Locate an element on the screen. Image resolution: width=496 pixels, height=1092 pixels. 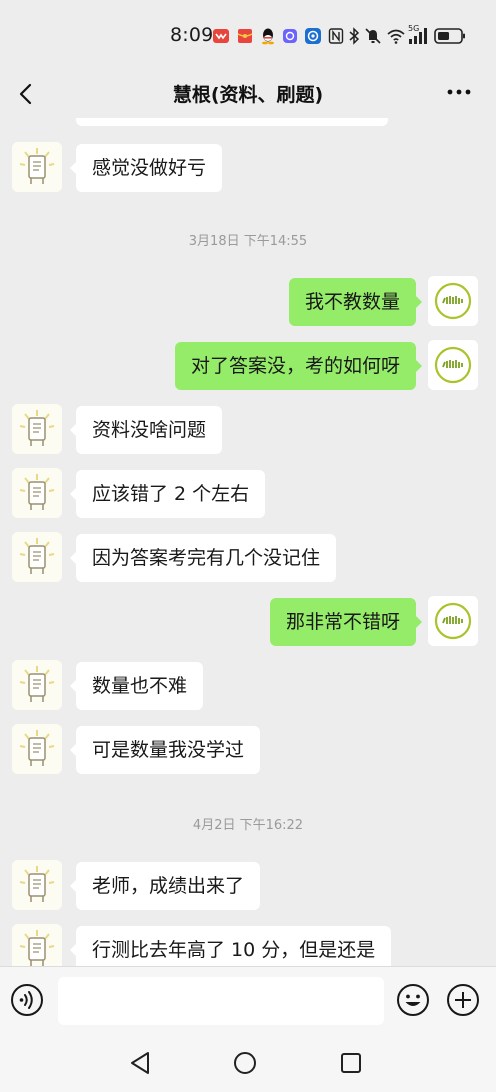
message-row: 老师，成绩出来了 is located at coordinates (248, 886).